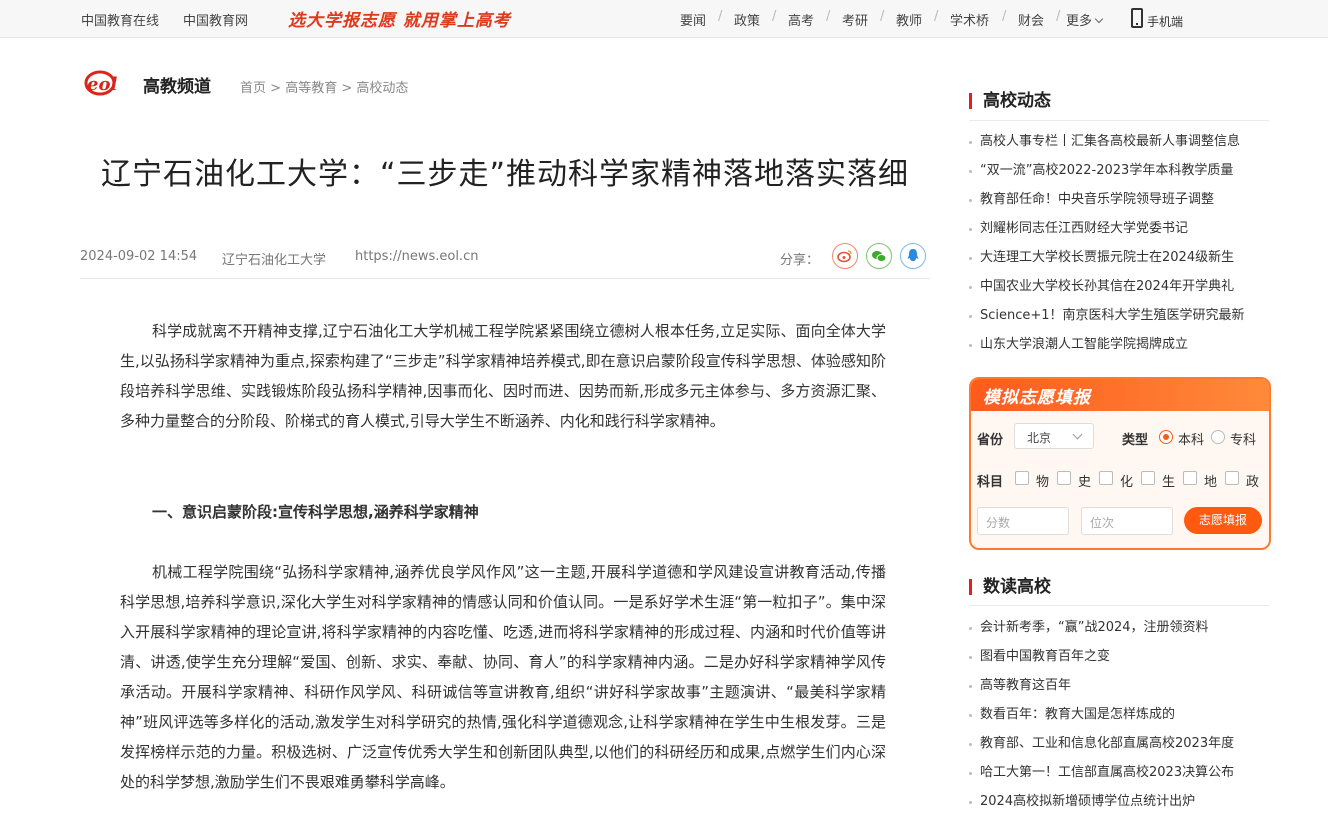 Image resolution: width=1328 pixels, height=820 pixels. I want to click on weibo-share-icon, so click(845, 256).